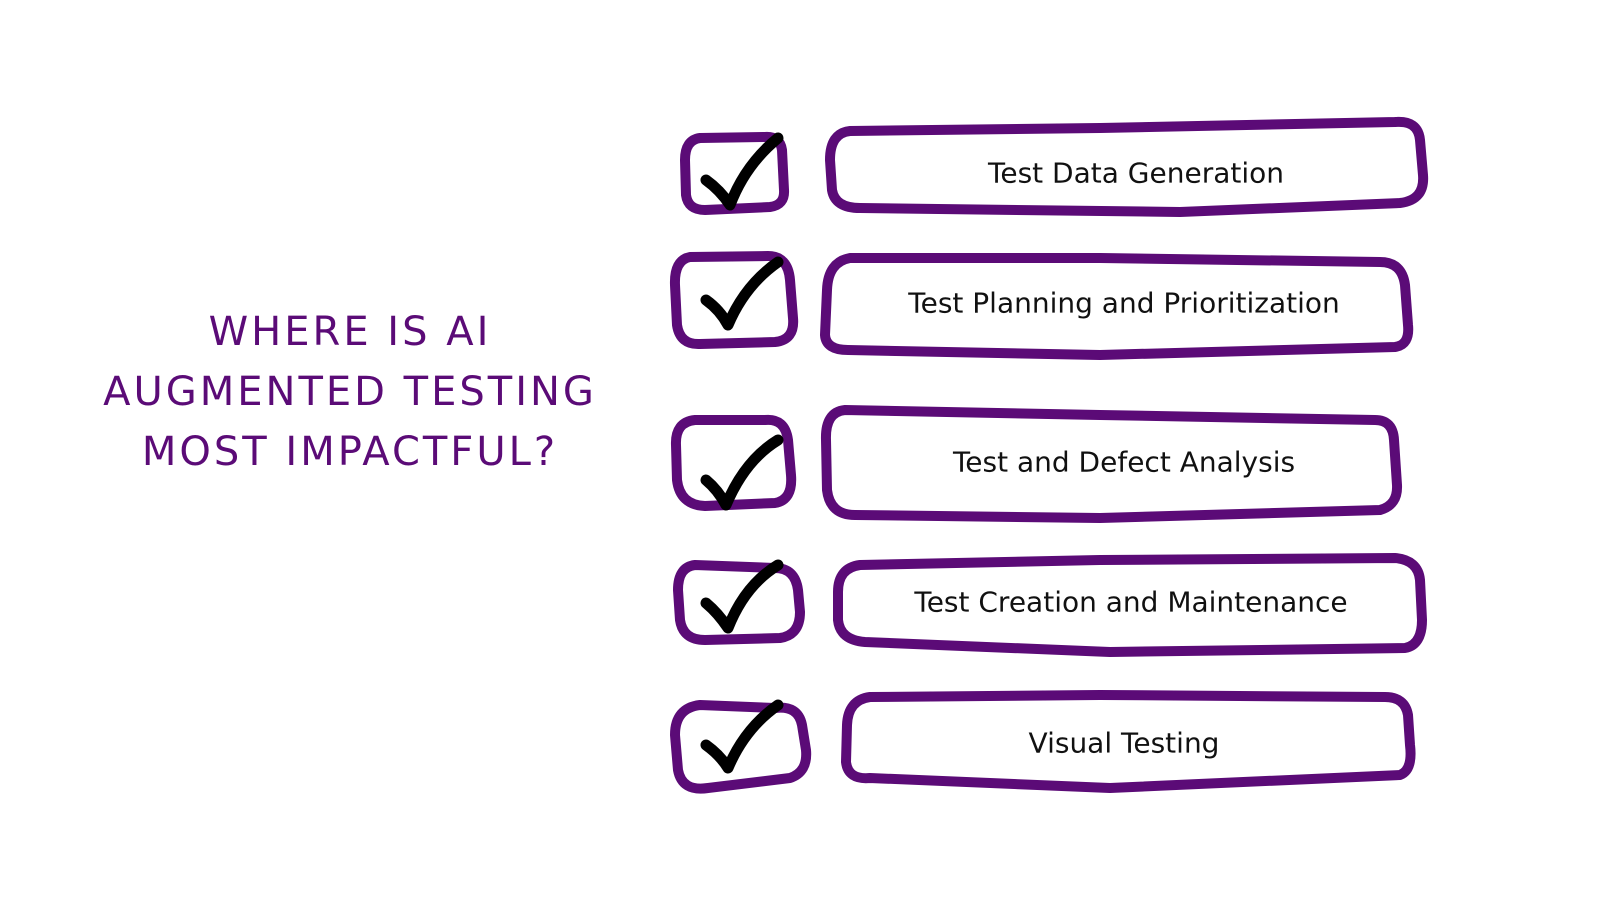 Image resolution: width=1600 pixels, height=900 pixels. What do you see at coordinates (1131, 602) in the screenshot?
I see `checklist-item-label: Test Creation and Maintenance` at bounding box center [1131, 602].